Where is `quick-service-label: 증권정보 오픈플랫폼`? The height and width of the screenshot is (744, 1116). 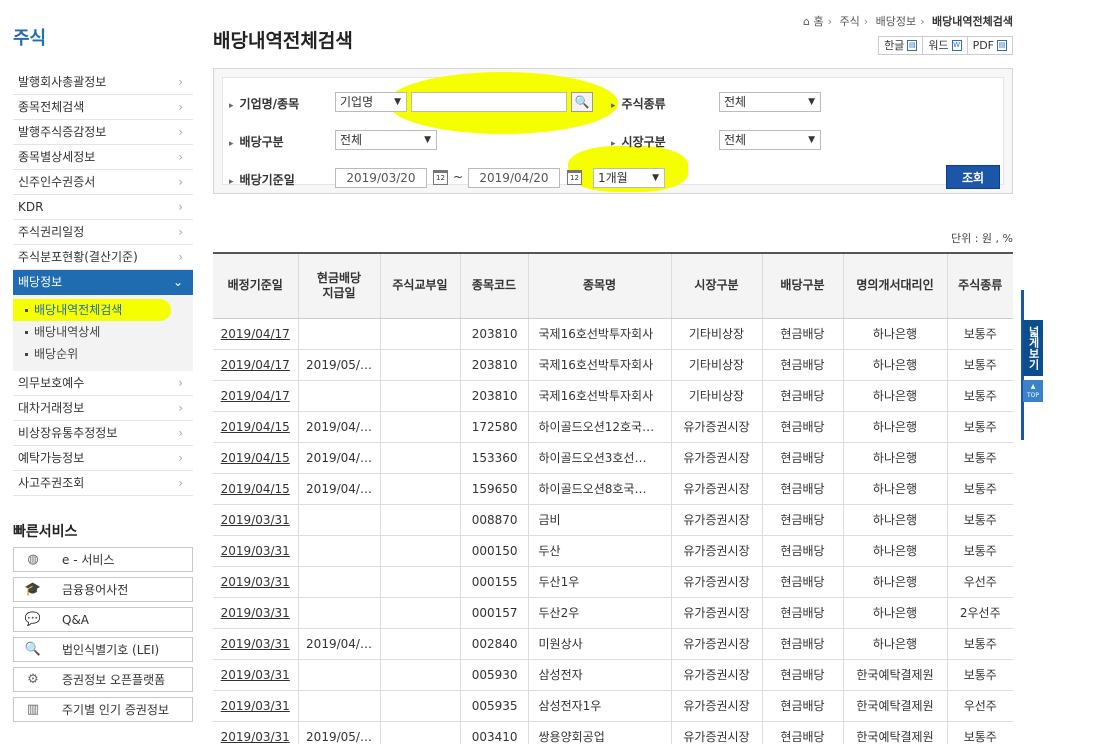 quick-service-label: 증권정보 오픈플랫폼 is located at coordinates (114, 680).